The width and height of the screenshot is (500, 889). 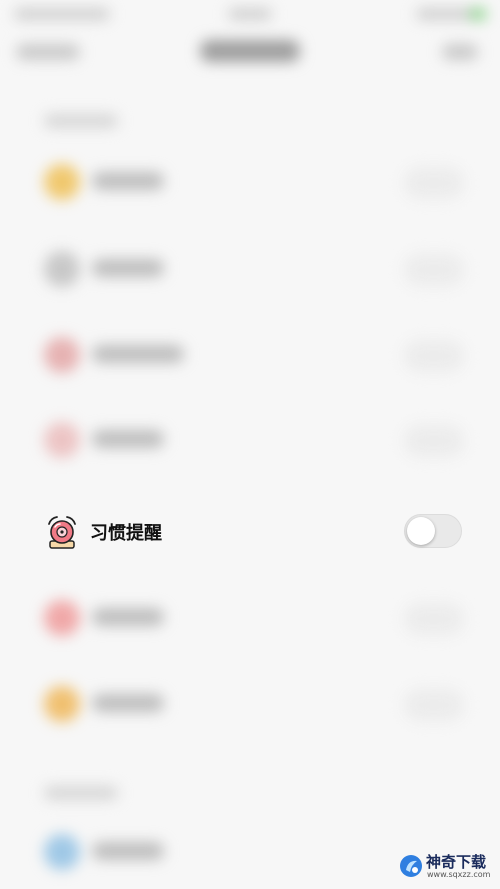 I want to click on toggle-knob, so click(x=421, y=531).